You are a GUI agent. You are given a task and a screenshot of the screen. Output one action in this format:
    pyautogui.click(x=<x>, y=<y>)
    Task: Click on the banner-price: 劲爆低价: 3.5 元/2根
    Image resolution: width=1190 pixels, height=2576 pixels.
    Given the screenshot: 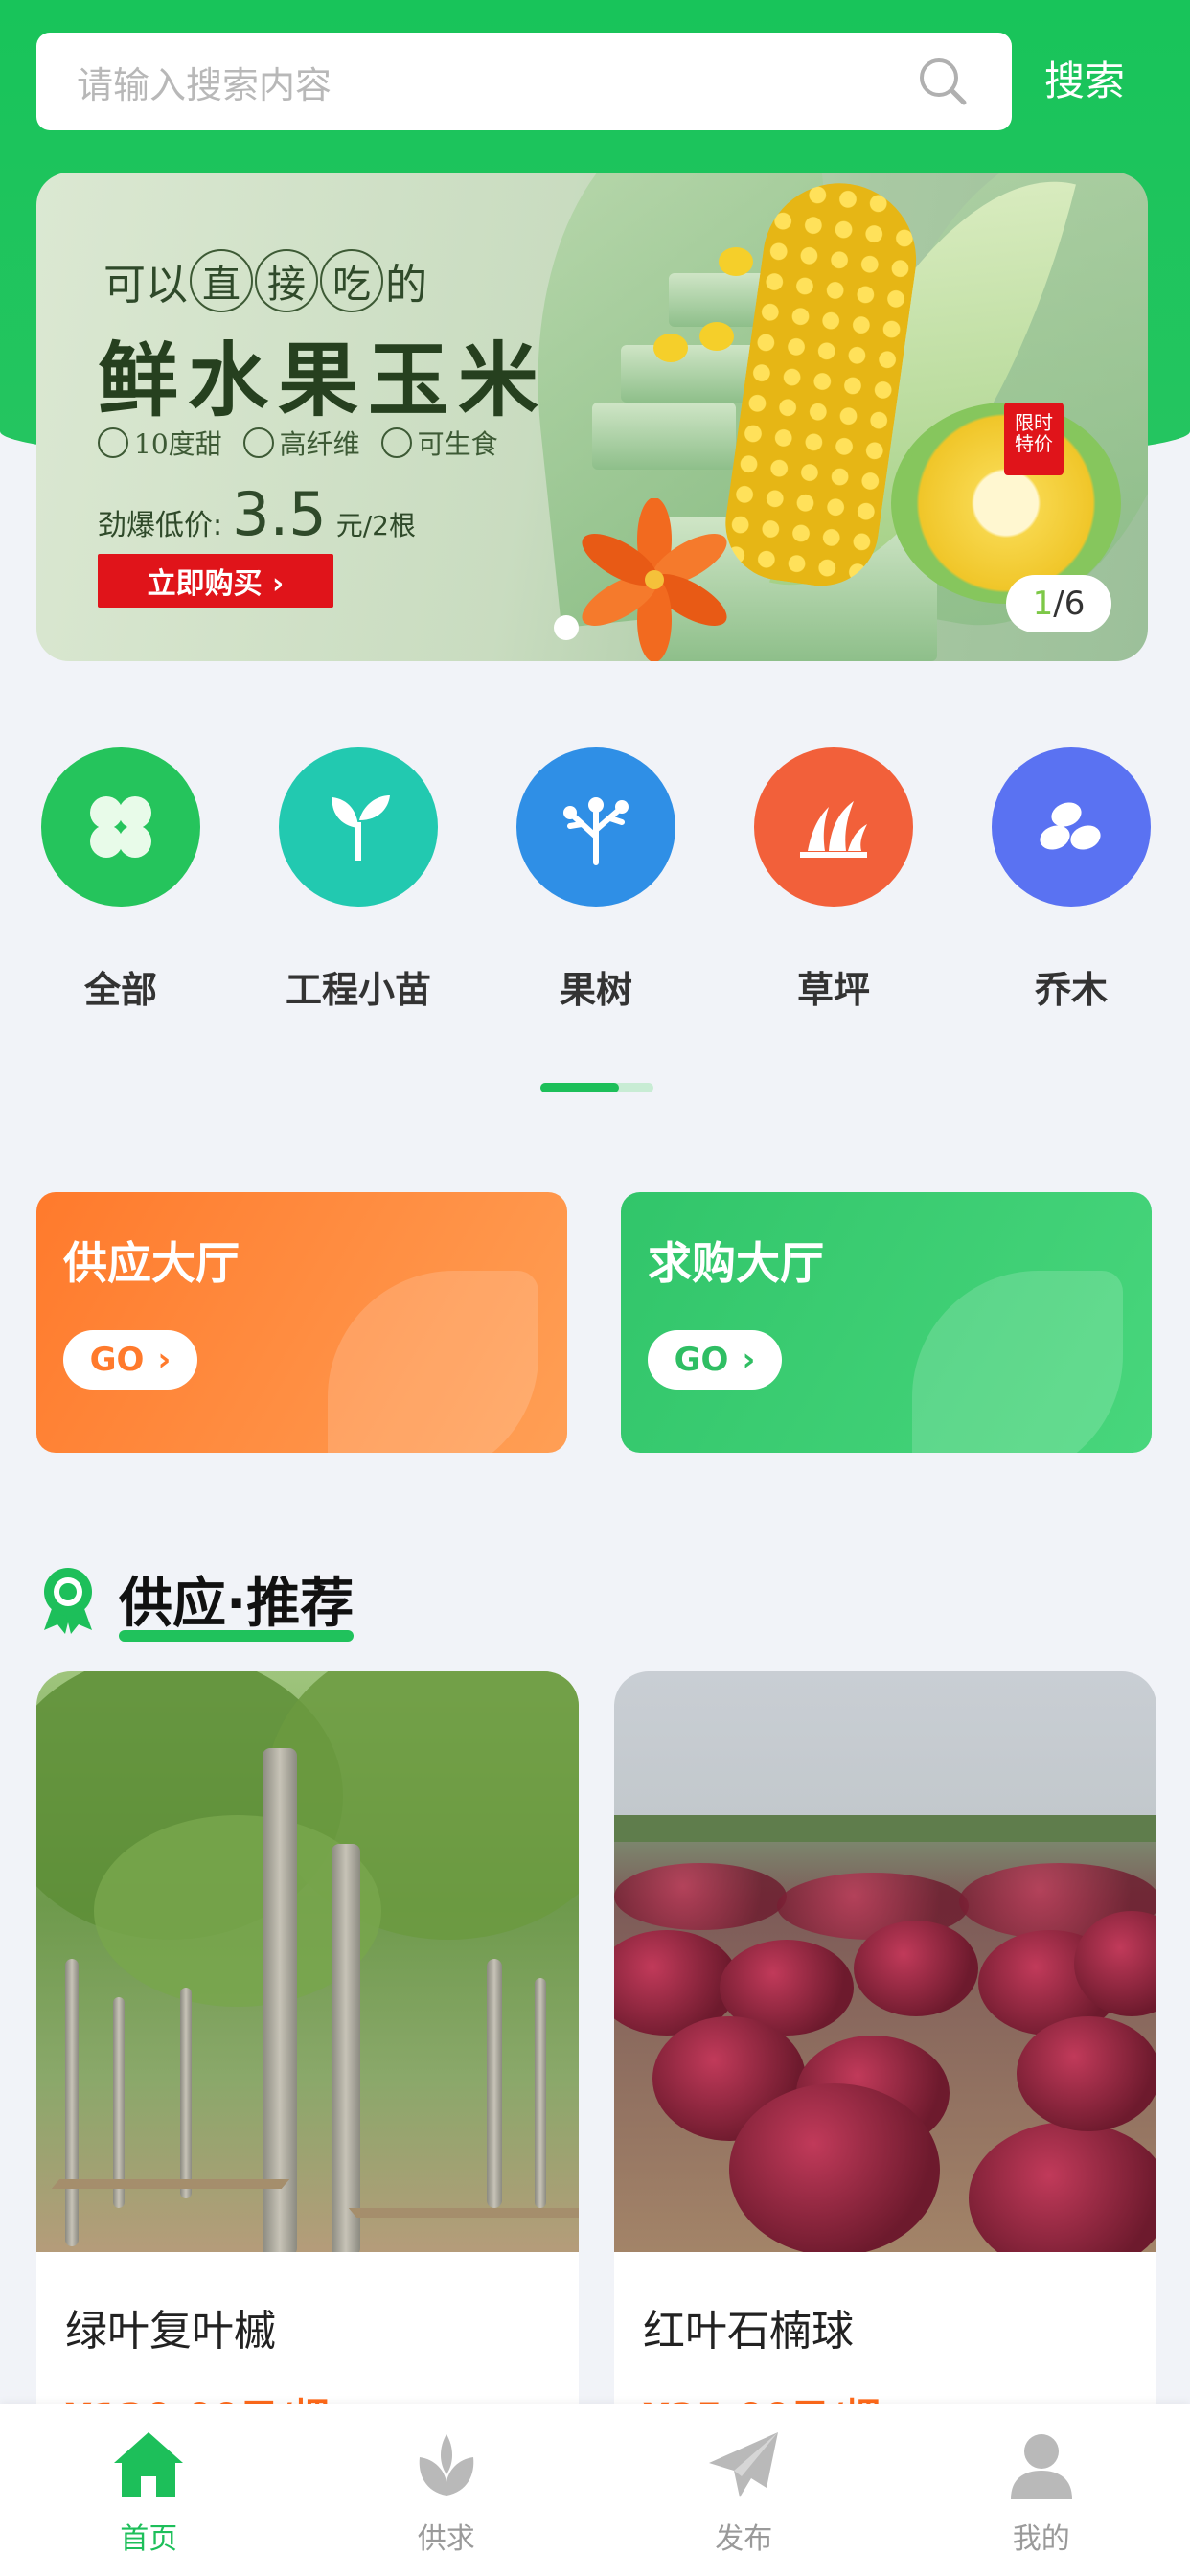 What is the action you would take?
    pyautogui.click(x=257, y=514)
    